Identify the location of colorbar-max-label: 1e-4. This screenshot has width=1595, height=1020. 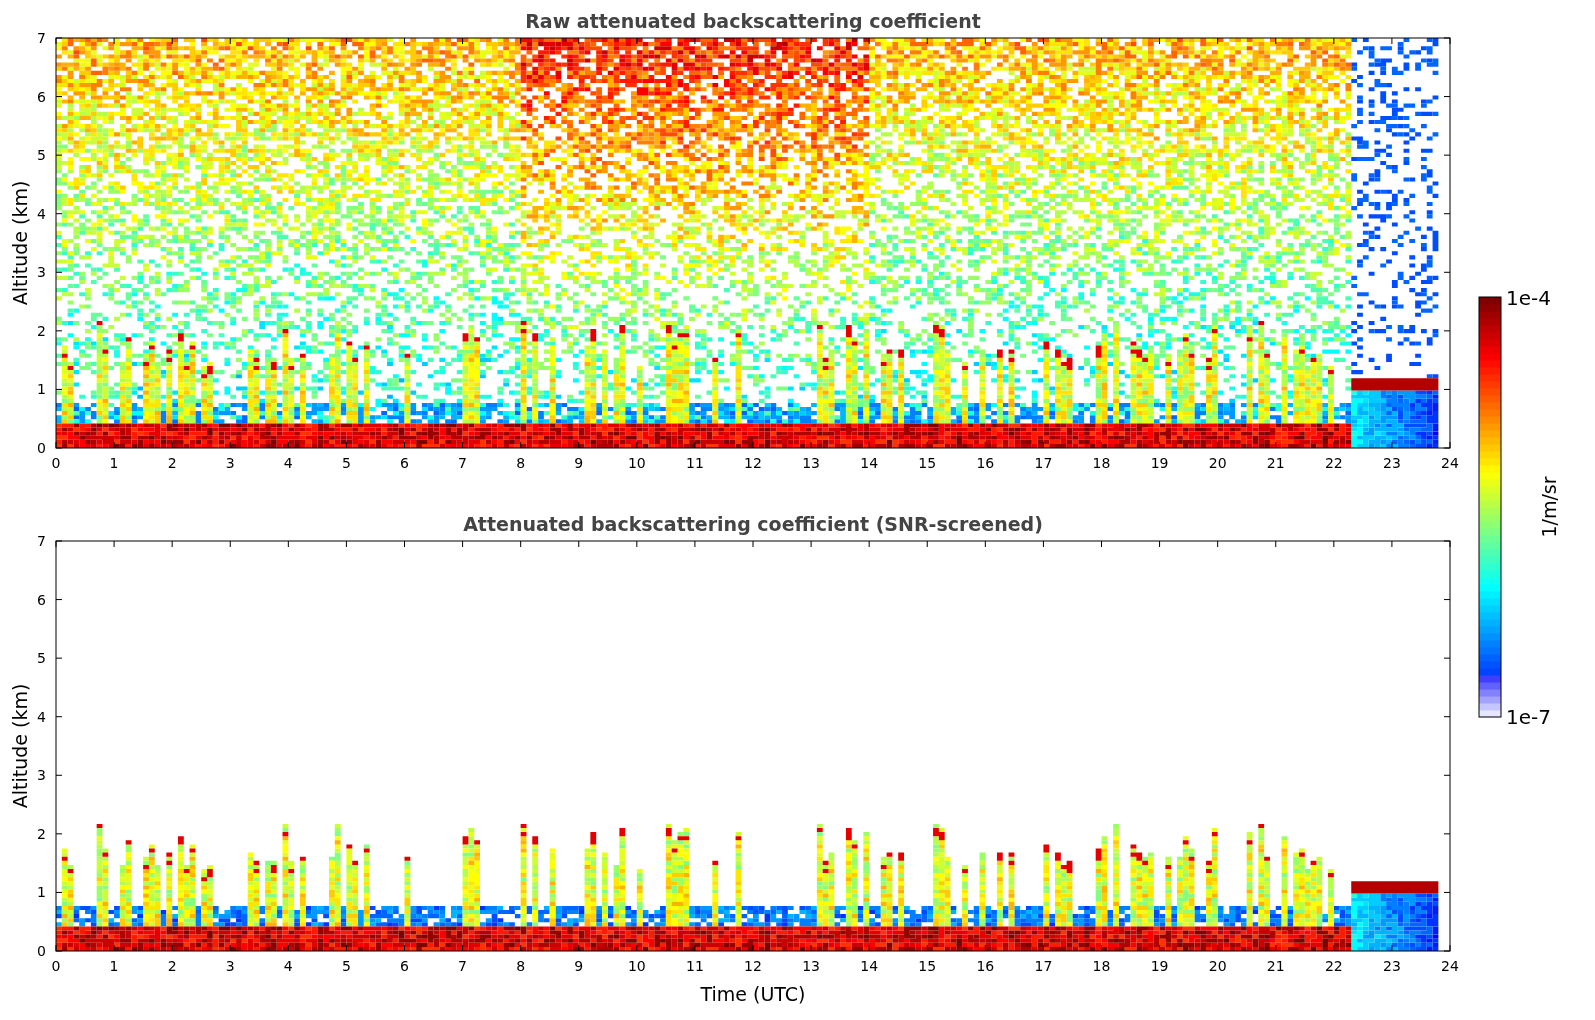
(1528, 298).